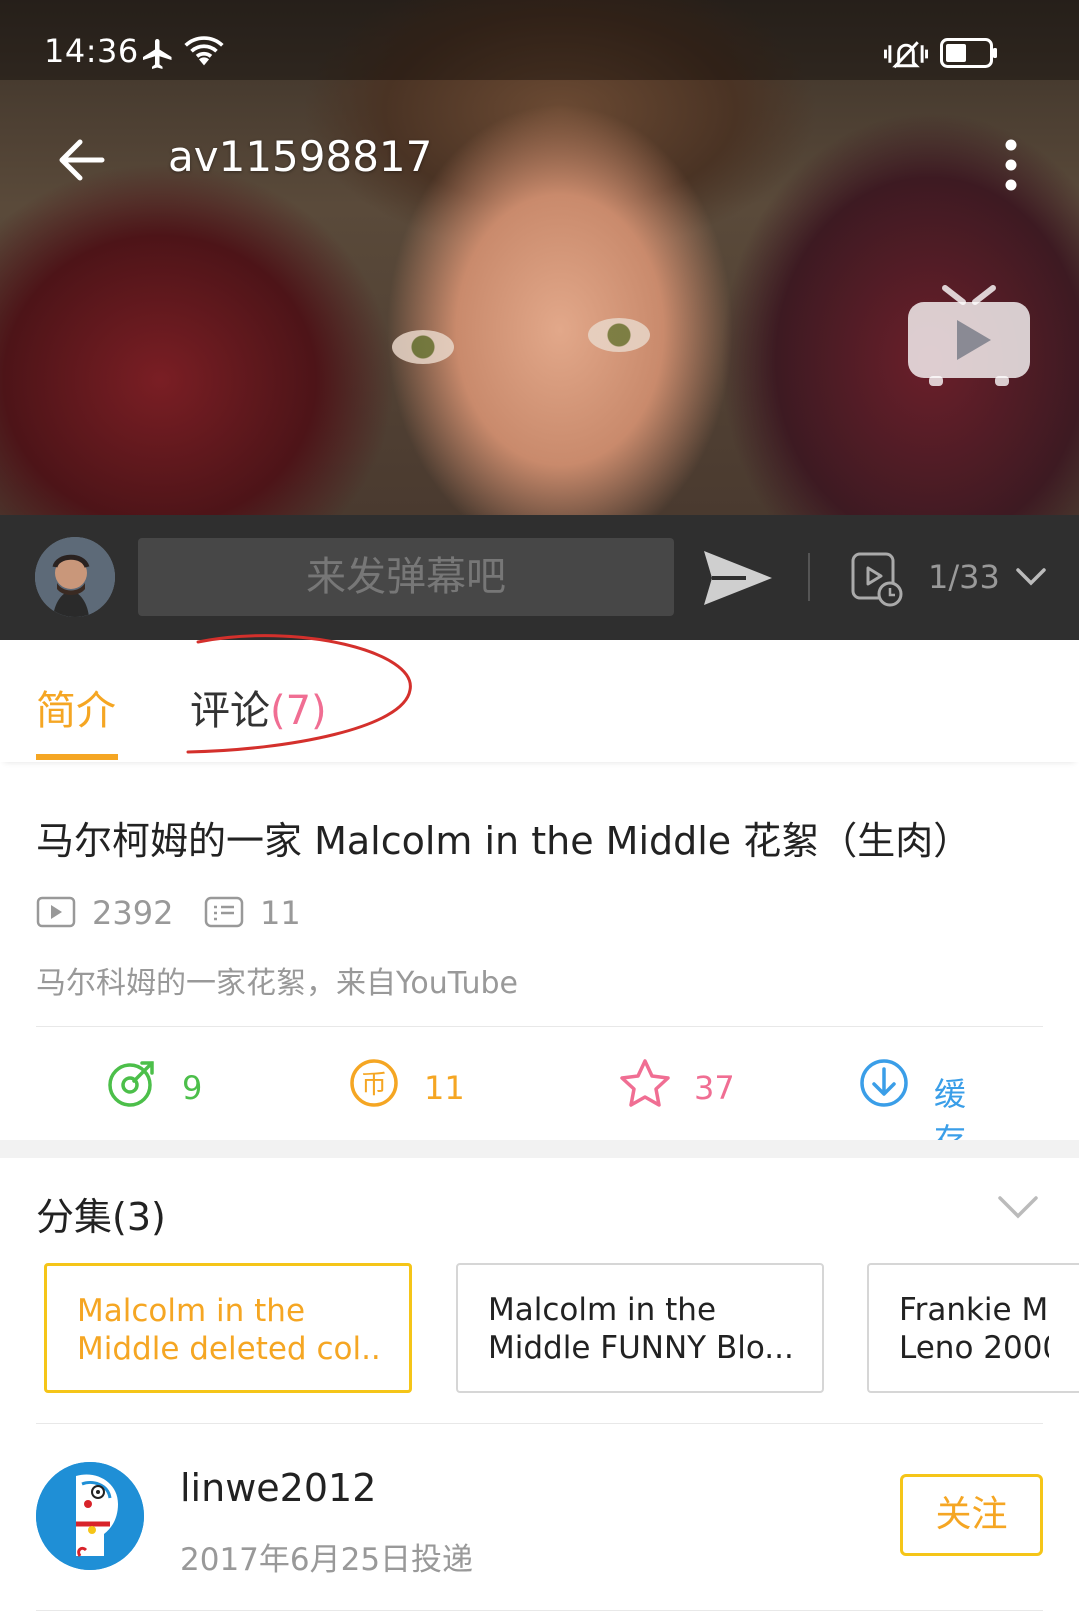 Image resolution: width=1079 pixels, height=1624 pixels. What do you see at coordinates (912, 1108) in the screenshot?
I see `cache-button: 缓存` at bounding box center [912, 1108].